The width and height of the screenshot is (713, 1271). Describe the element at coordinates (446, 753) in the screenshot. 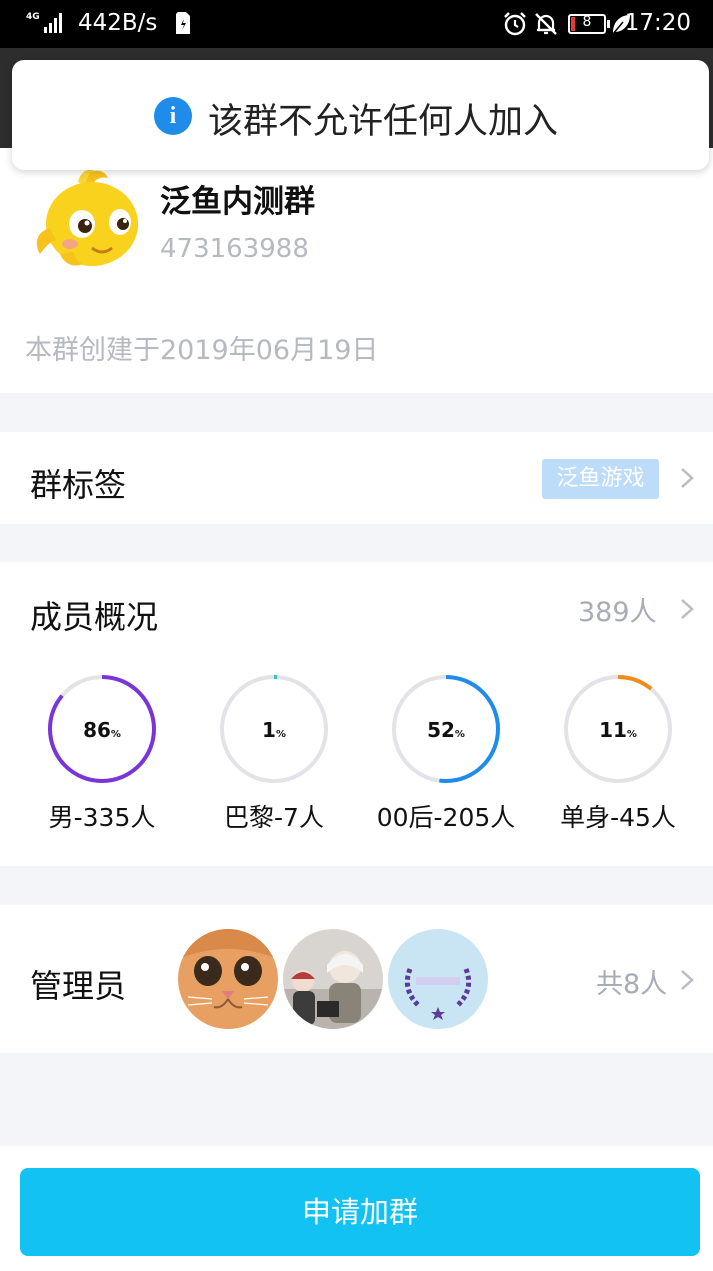

I see `member-stat-age: 52% 00后-205人` at that location.